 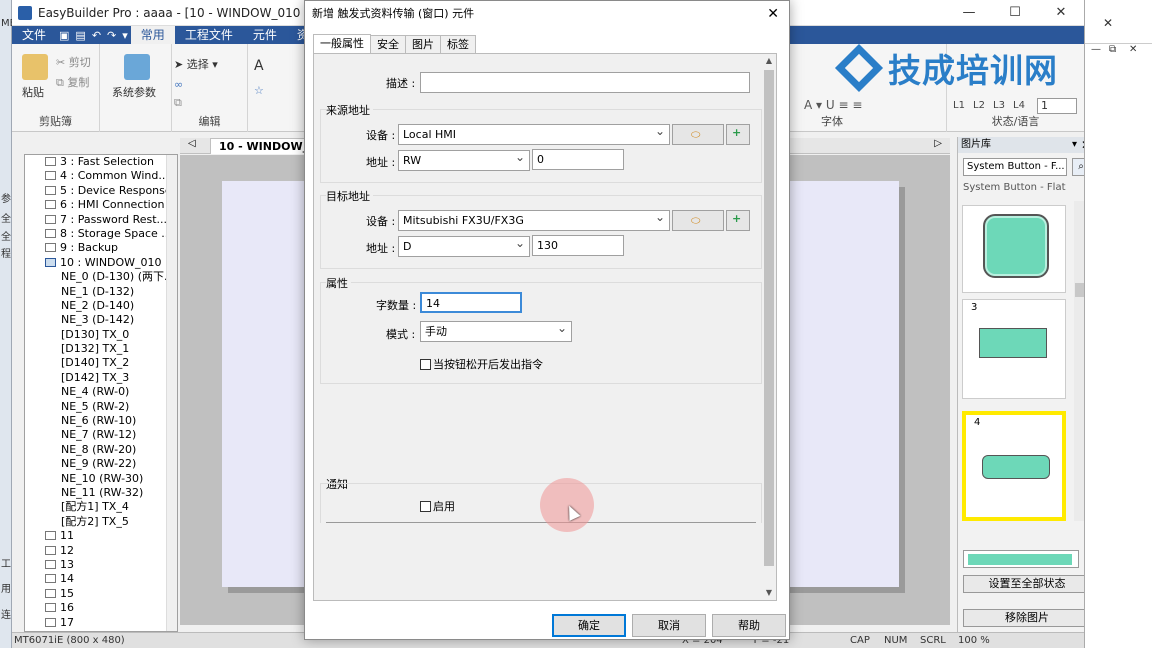 What do you see at coordinates (101, 191) in the screenshot?
I see `tree-item: 5 : Device Response` at bounding box center [101, 191].